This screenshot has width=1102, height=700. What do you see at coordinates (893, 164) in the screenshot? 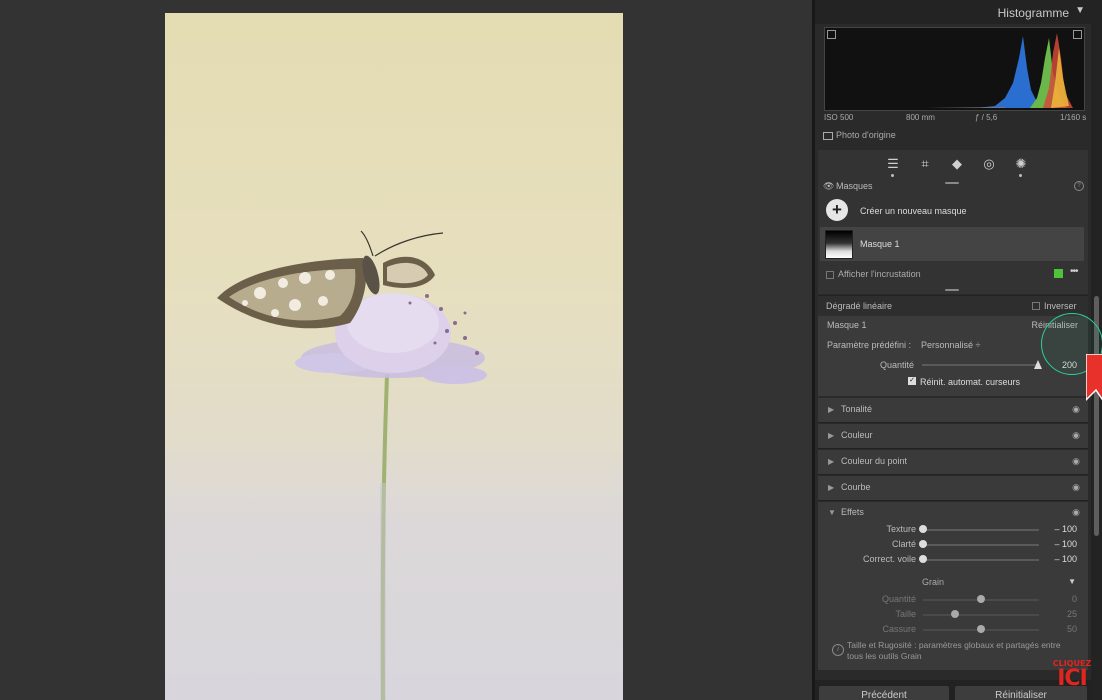
I see `edit-sliders-icon: ☰` at bounding box center [893, 164].